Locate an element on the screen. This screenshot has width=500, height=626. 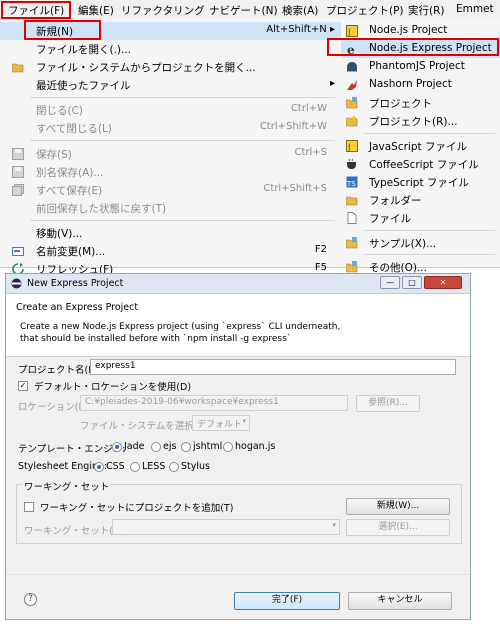
submenu-item-javascript-file: J JavaScript ファイル is located at coordinates (420, 146).